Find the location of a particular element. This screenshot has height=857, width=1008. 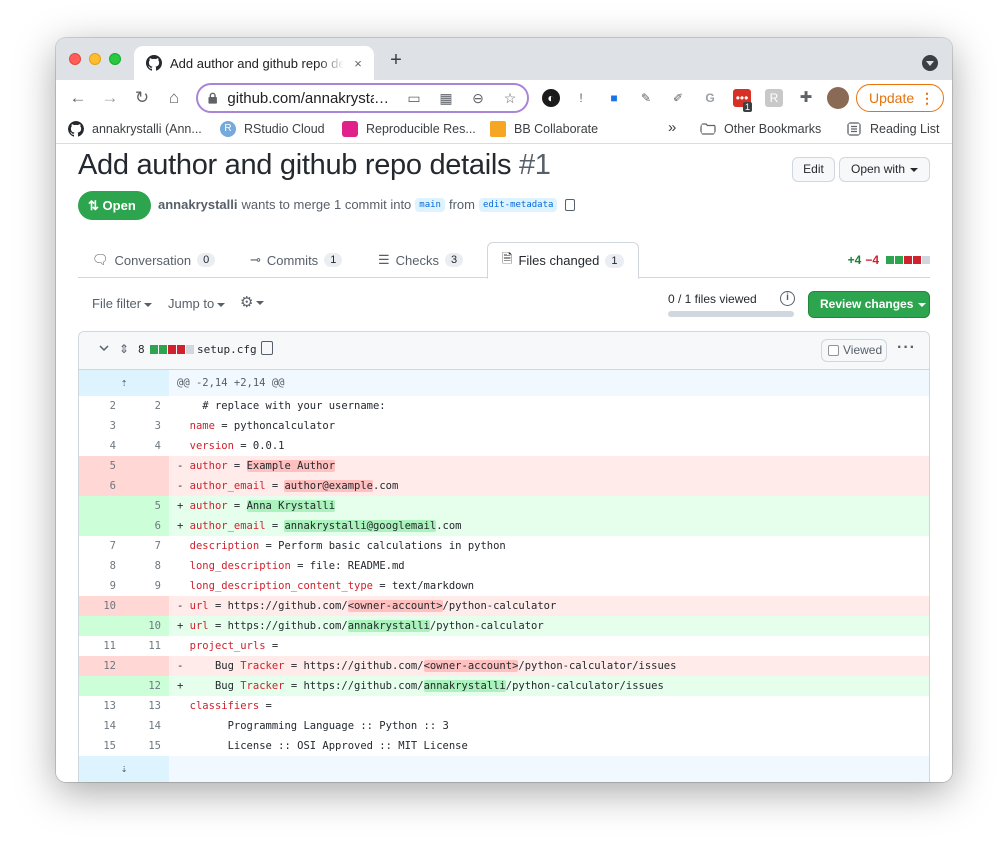

new-line-number: 6 is located at coordinates (146, 526).